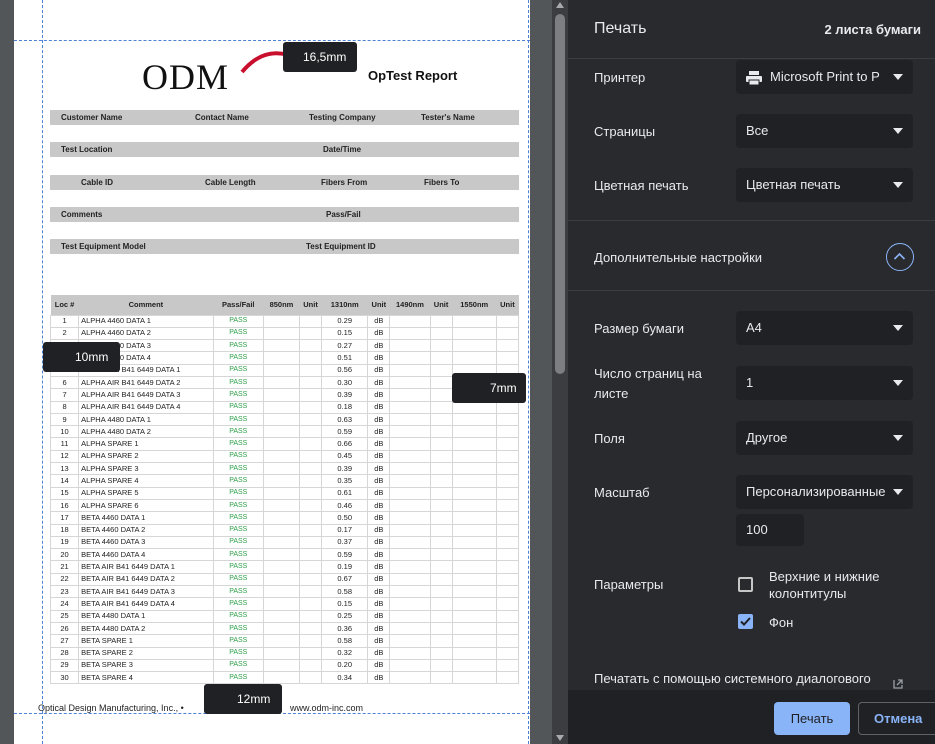  What do you see at coordinates (310, 305) in the screenshot?
I see `column-header: Unit` at bounding box center [310, 305].